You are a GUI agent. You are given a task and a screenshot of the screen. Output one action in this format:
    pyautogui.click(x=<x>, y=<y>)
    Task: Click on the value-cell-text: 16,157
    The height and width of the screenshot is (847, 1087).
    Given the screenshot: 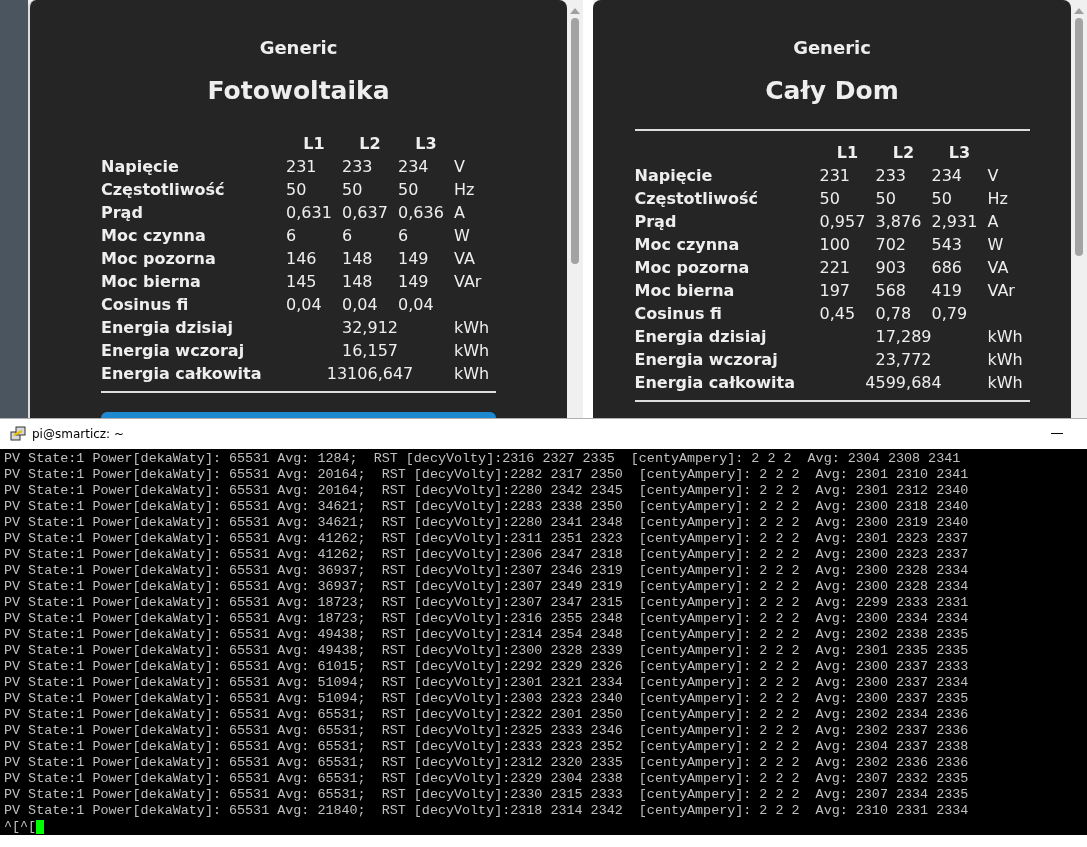 What is the action you would take?
    pyautogui.click(x=370, y=351)
    